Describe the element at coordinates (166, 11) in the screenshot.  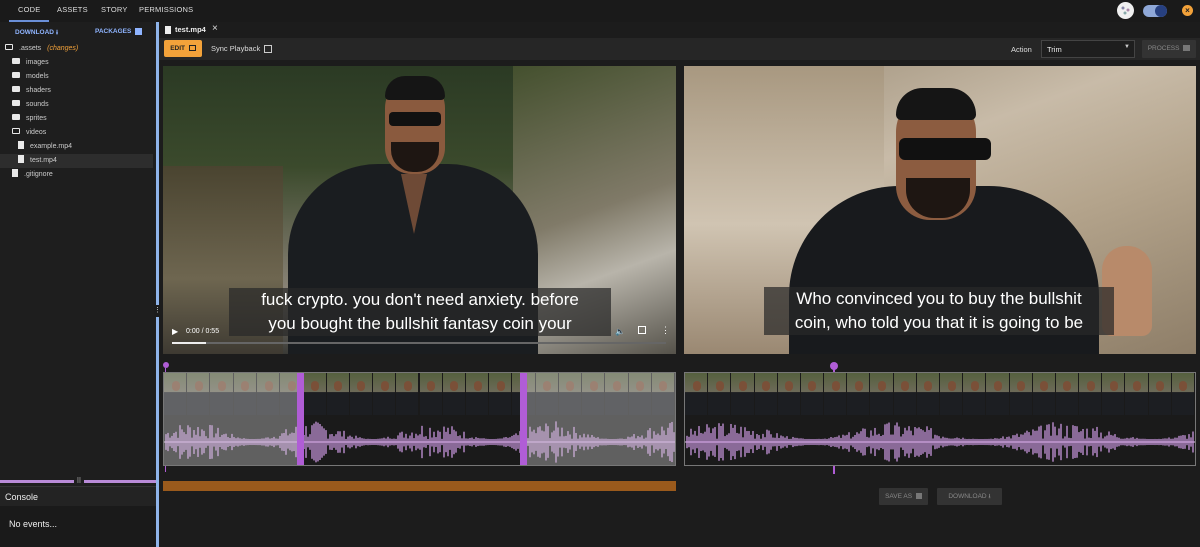
I see `tab-permissions: PERMISSIONS` at that location.